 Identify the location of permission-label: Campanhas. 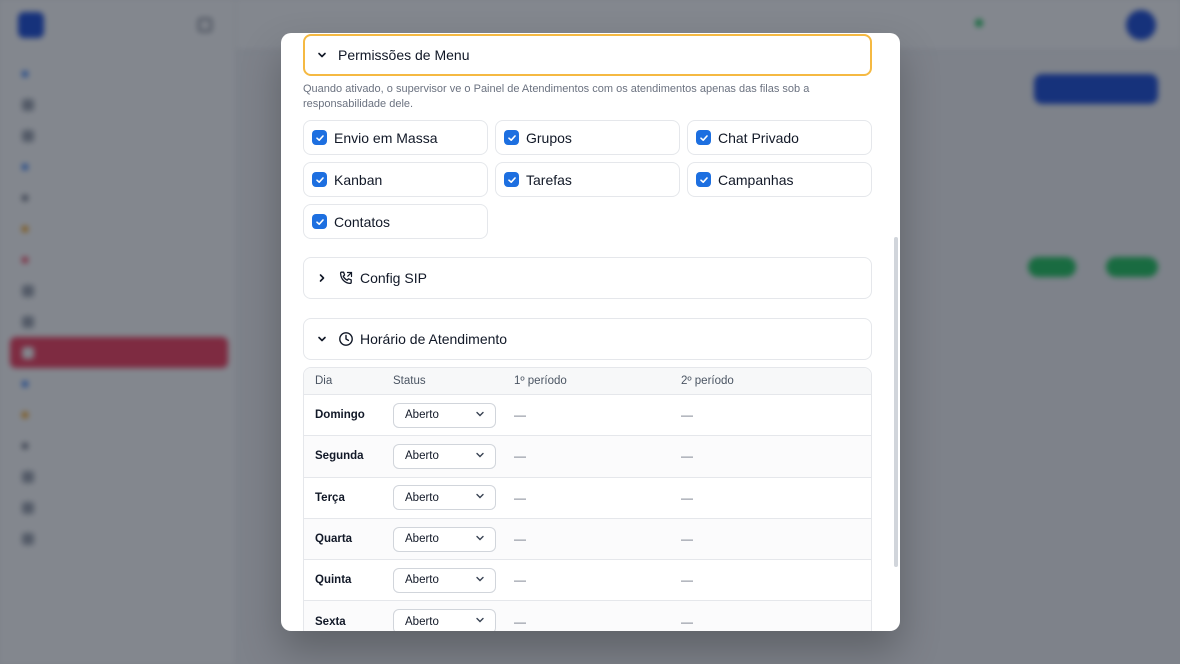
(756, 179).